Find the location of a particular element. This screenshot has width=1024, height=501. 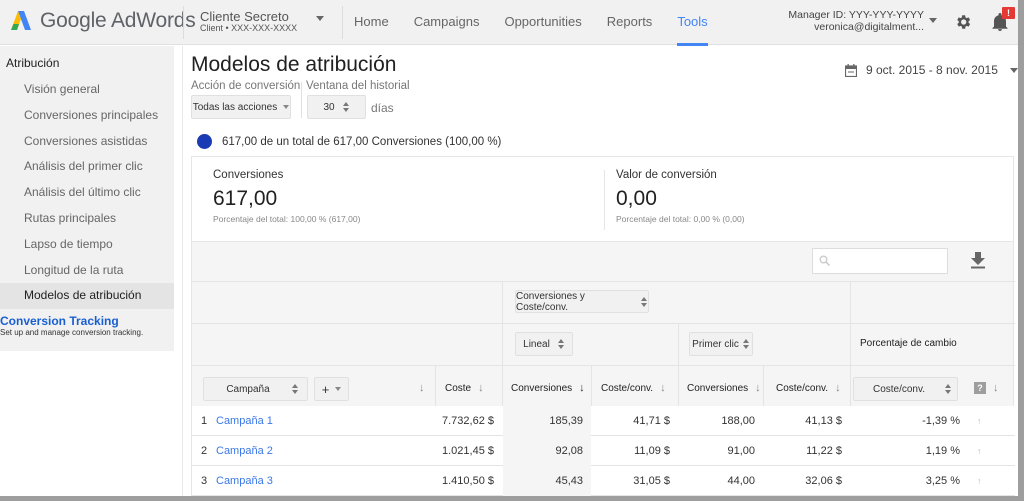

nav-tools: Tools is located at coordinates (693, 23).